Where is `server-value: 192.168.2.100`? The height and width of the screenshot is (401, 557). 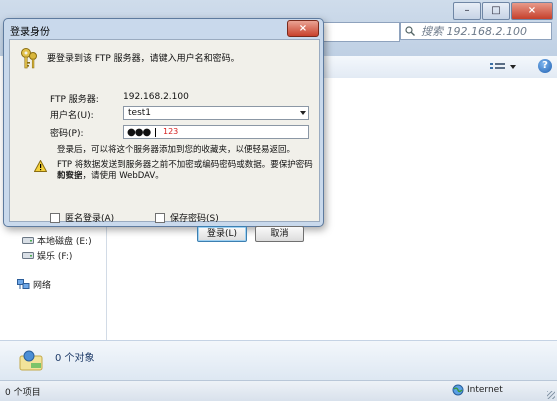
server-value: 192.168.2.100 is located at coordinates (156, 97).